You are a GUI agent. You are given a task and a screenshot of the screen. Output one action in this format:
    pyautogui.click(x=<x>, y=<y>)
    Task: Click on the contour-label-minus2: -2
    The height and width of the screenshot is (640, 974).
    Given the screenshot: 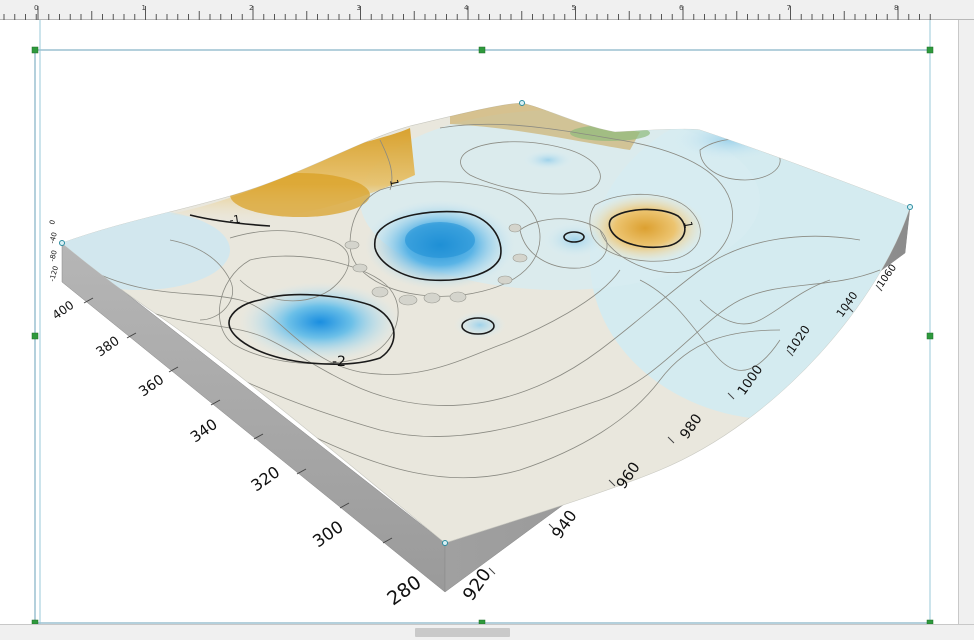 What is the action you would take?
    pyautogui.click(x=339, y=362)
    